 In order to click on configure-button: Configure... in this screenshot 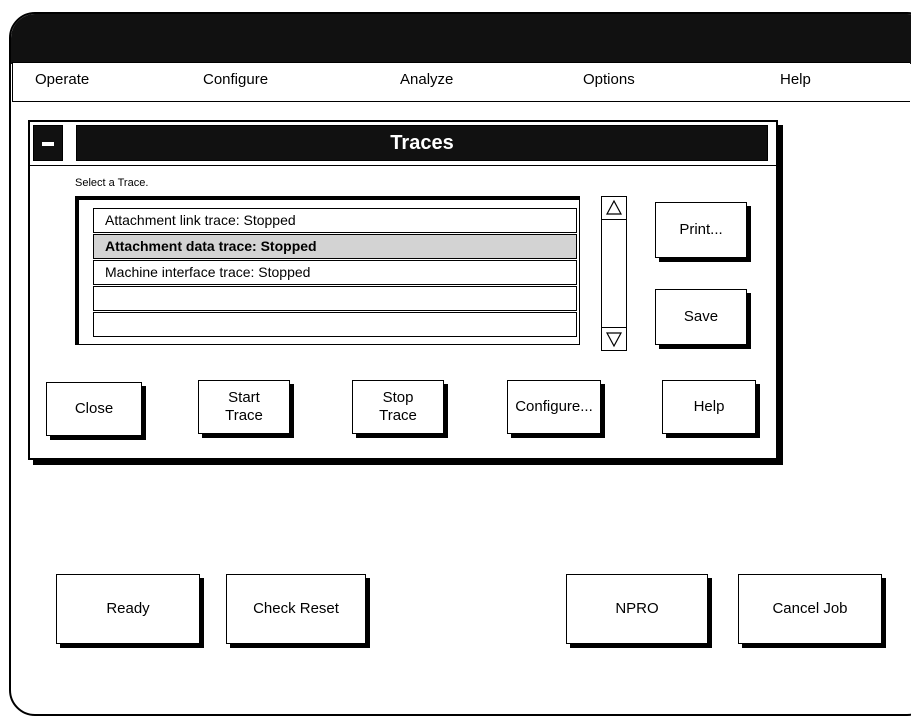, I will do `click(554, 407)`.